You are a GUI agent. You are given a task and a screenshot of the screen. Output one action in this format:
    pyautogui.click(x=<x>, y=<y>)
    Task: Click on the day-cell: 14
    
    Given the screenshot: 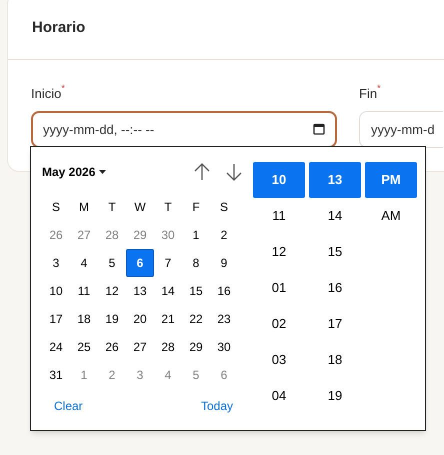 What is the action you would take?
    pyautogui.click(x=168, y=291)
    